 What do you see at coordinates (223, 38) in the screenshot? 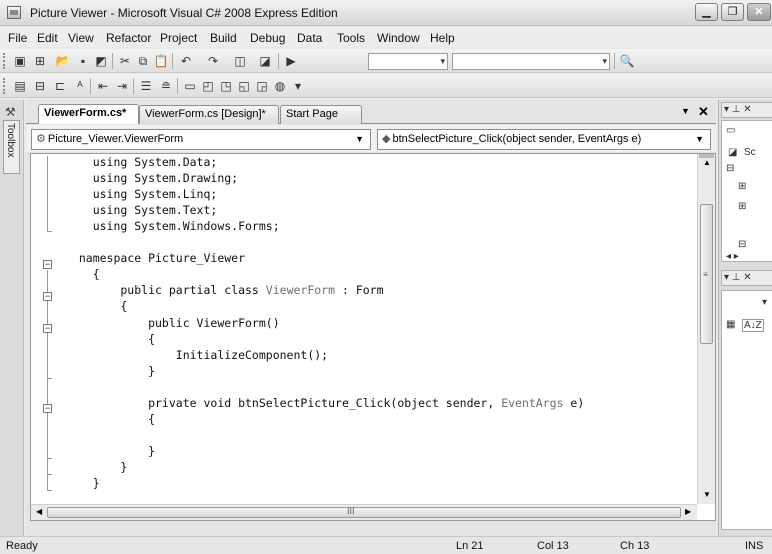
I see `menu-build: Build` at bounding box center [223, 38].